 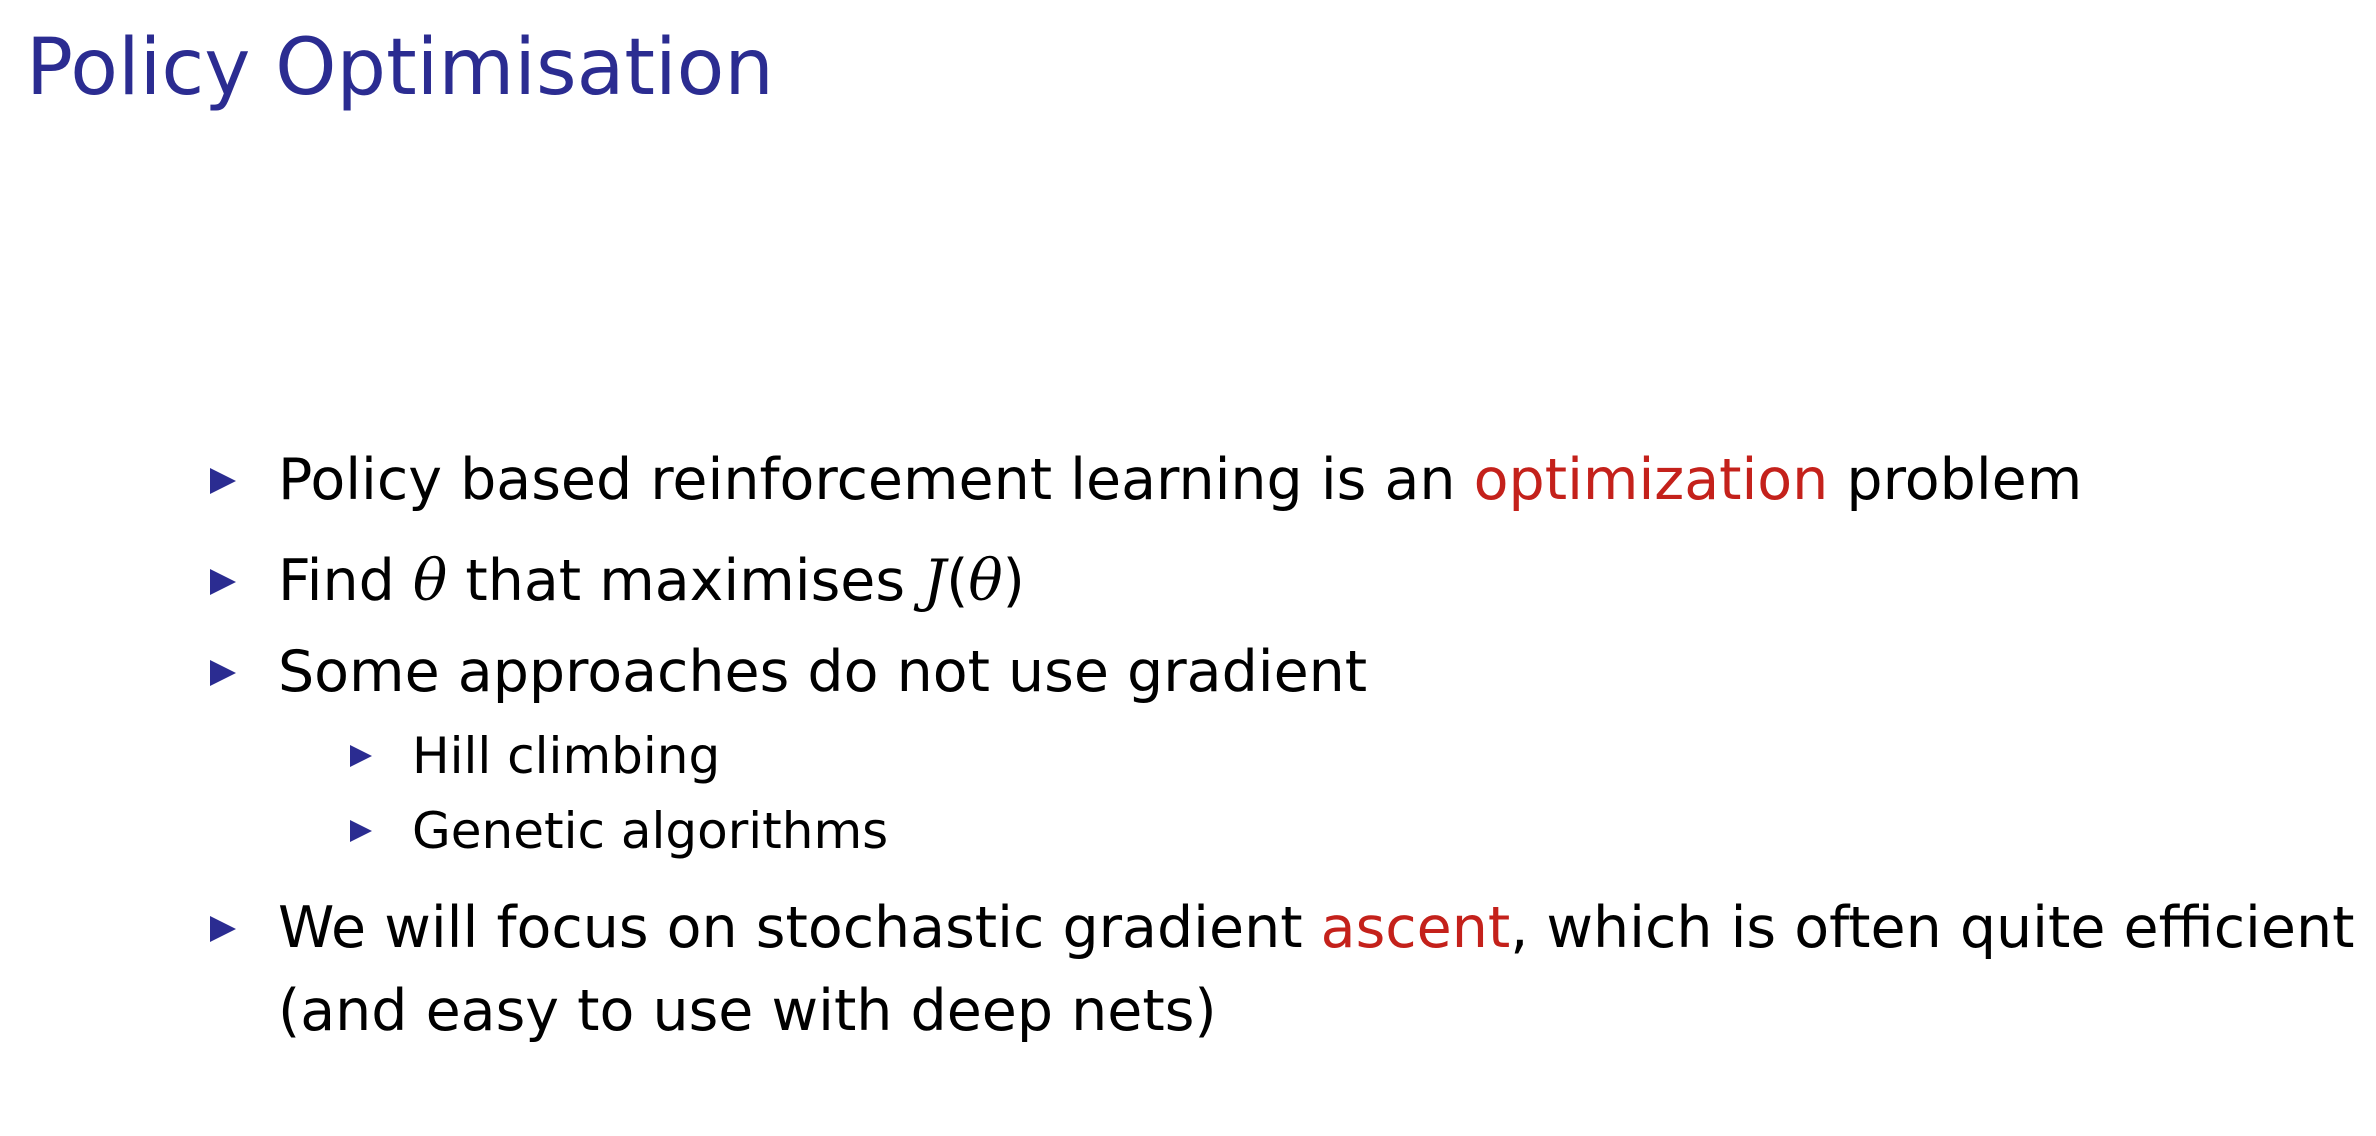 What do you see at coordinates (935, 581) in the screenshot?
I see `math-j: J` at bounding box center [935, 581].